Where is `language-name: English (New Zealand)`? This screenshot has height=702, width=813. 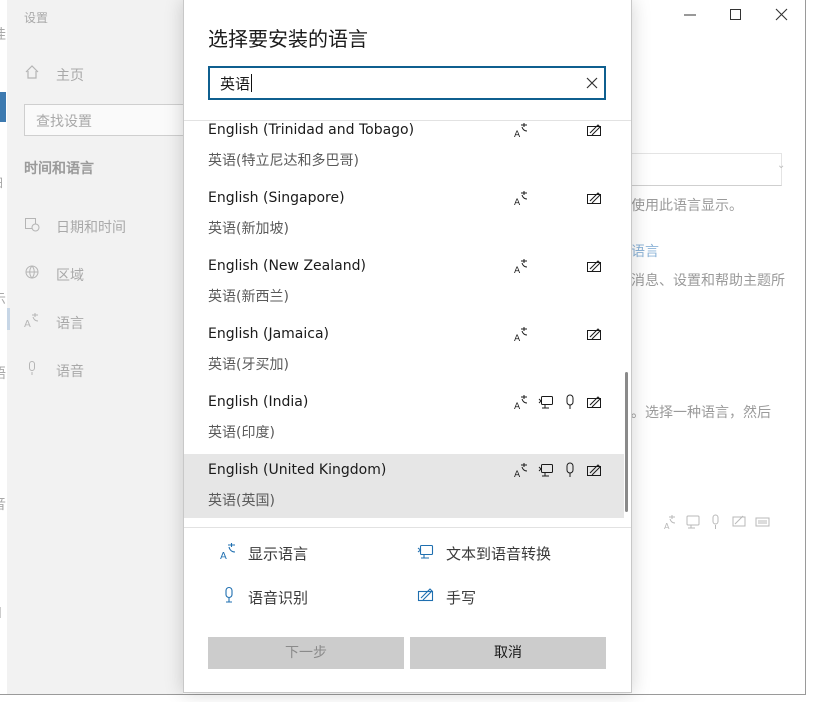 language-name: English (New Zealand) is located at coordinates (287, 266).